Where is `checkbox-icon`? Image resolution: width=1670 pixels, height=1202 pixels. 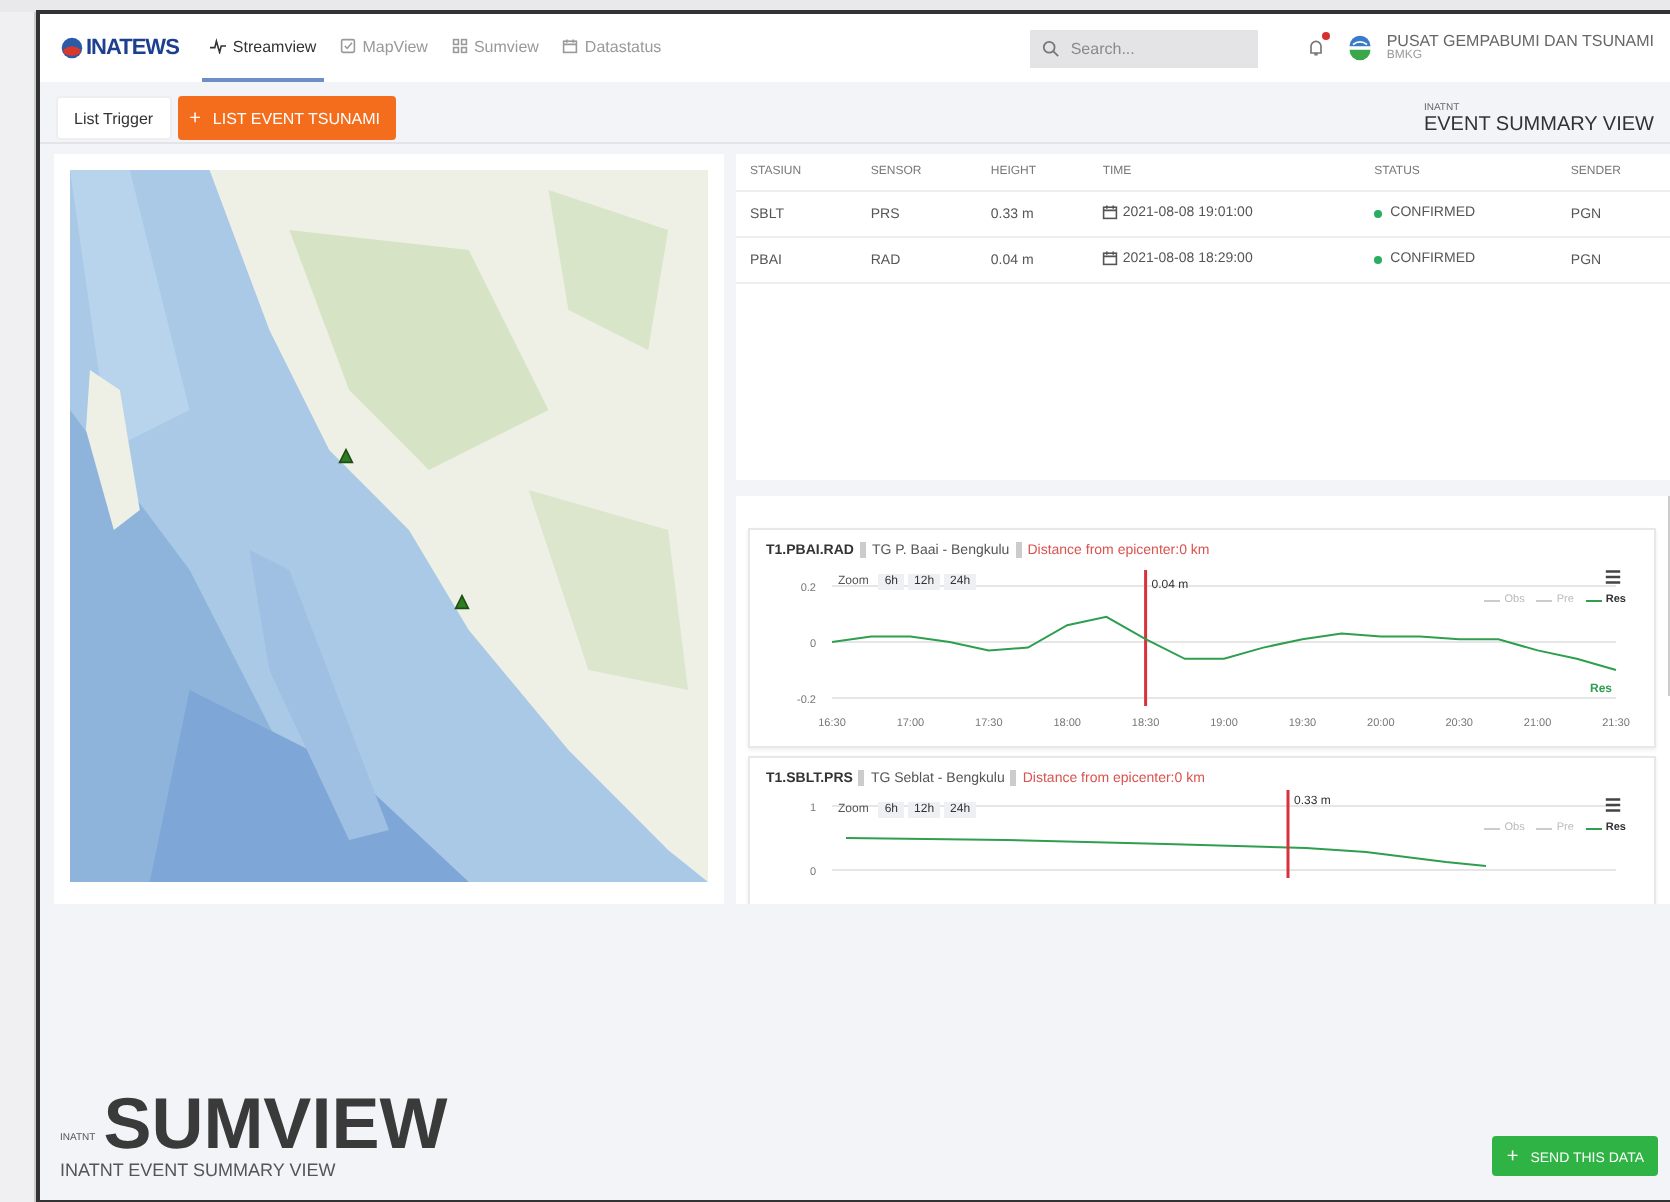 checkbox-icon is located at coordinates (348, 46).